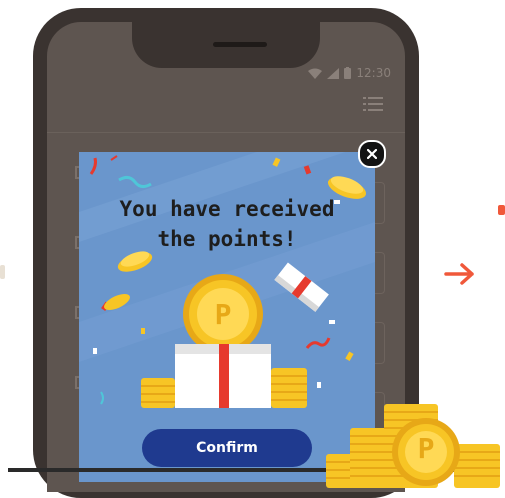 This screenshot has height=498, width=505. What do you see at coordinates (227, 239) in the screenshot?
I see `popup-title-line2: the points!` at bounding box center [227, 239].